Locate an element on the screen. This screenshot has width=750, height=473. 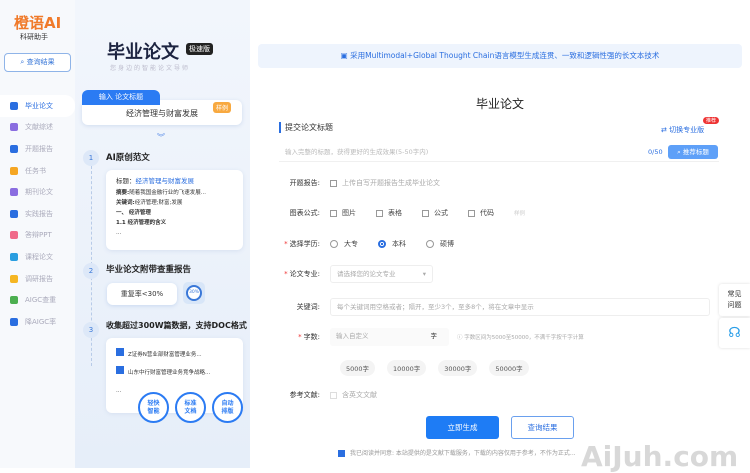
chevron-down-icon: ︾ is located at coordinates (161, 137).